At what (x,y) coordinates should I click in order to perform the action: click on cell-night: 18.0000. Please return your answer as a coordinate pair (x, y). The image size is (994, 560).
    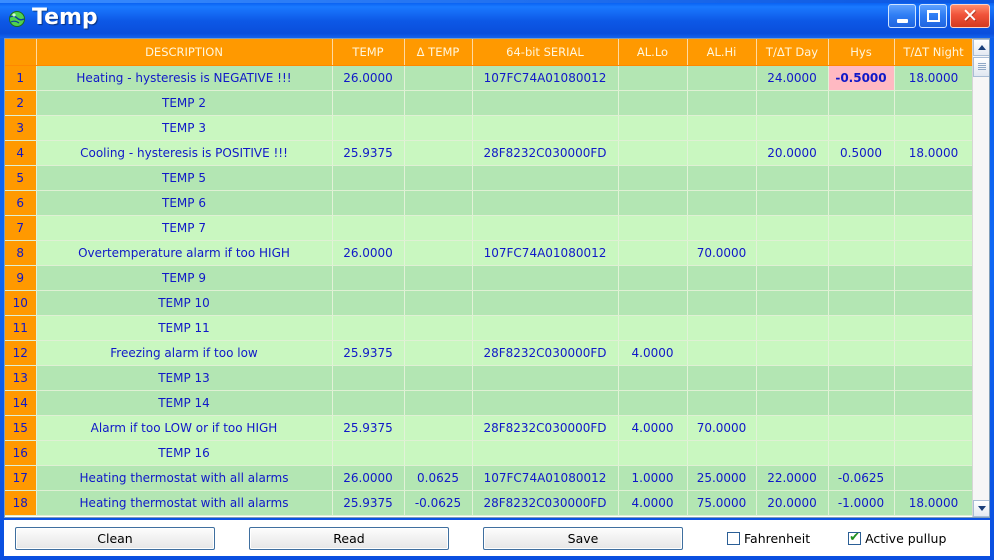
    Looking at the image, I should click on (933, 78).